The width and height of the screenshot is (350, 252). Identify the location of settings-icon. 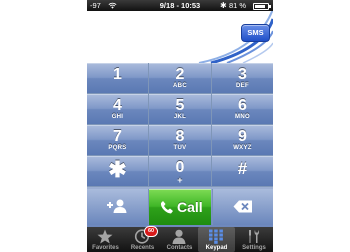
(254, 236).